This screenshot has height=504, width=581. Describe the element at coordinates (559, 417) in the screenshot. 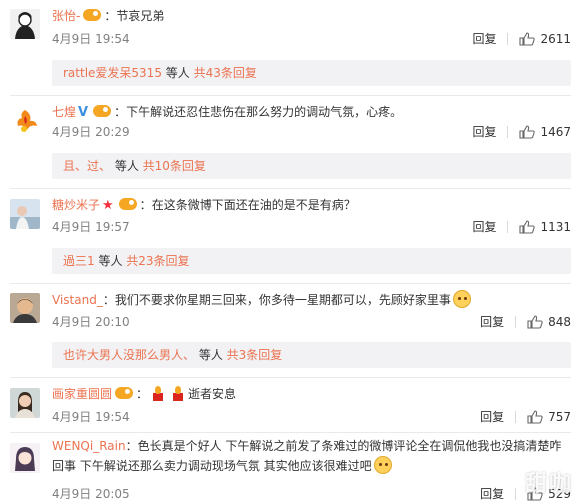

I see `like-count: 757` at that location.